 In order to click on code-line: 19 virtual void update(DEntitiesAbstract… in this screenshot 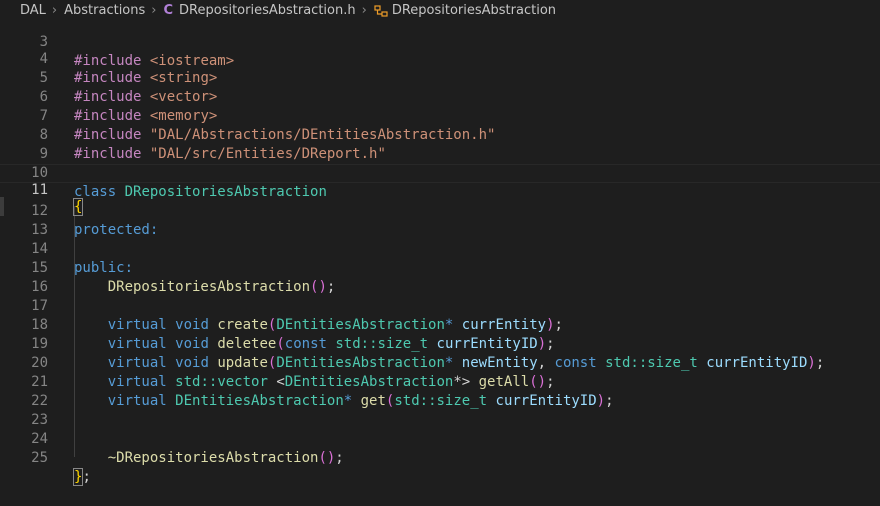, I will do `click(440, 343)`.